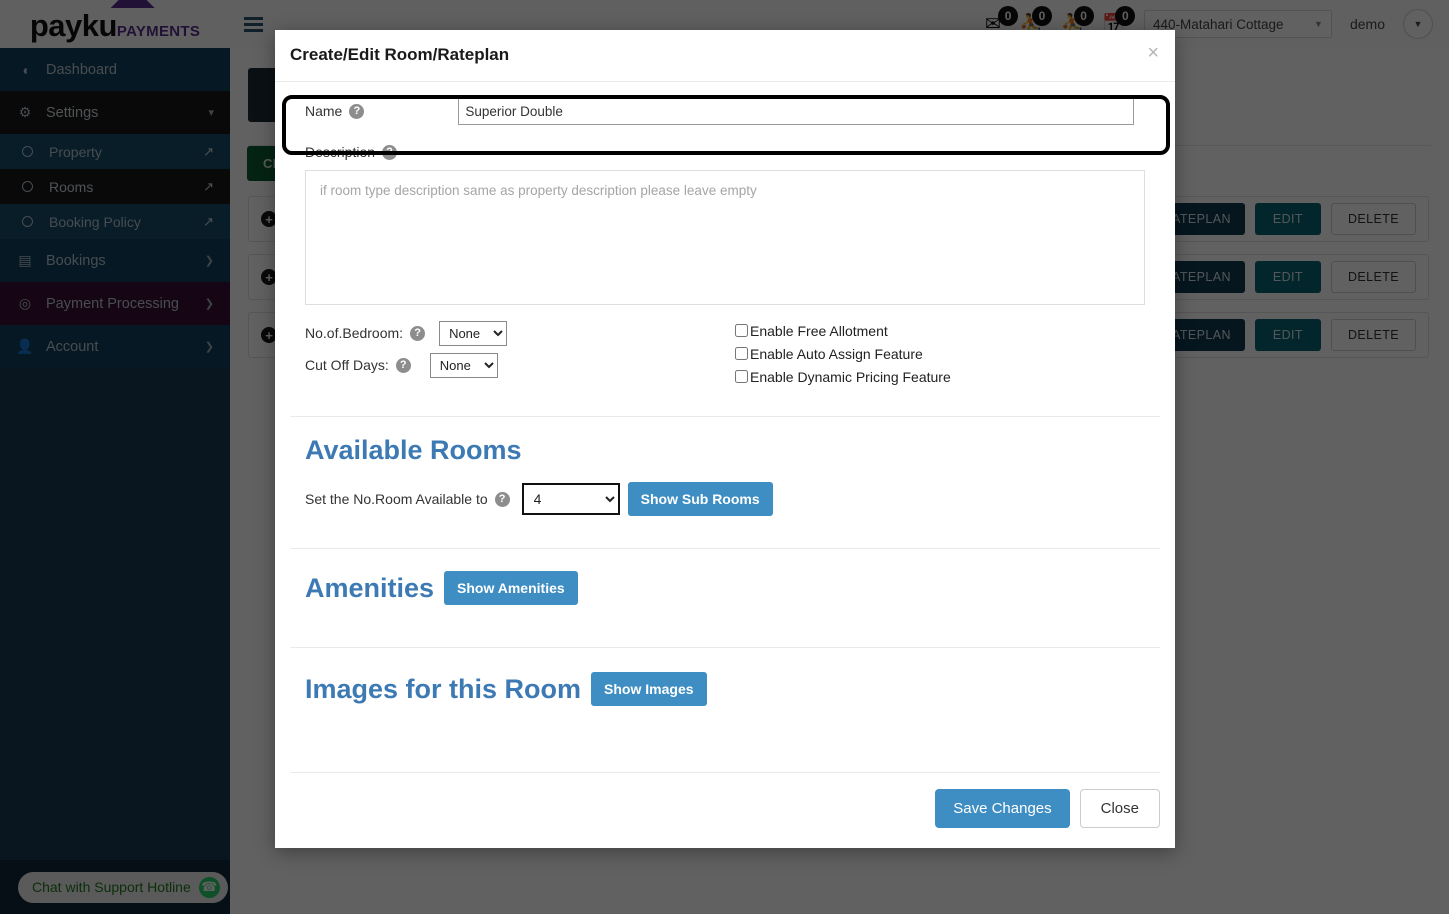 The width and height of the screenshot is (1449, 914). What do you see at coordinates (741, 330) in the screenshot?
I see `free-allotment-checkbox` at bounding box center [741, 330].